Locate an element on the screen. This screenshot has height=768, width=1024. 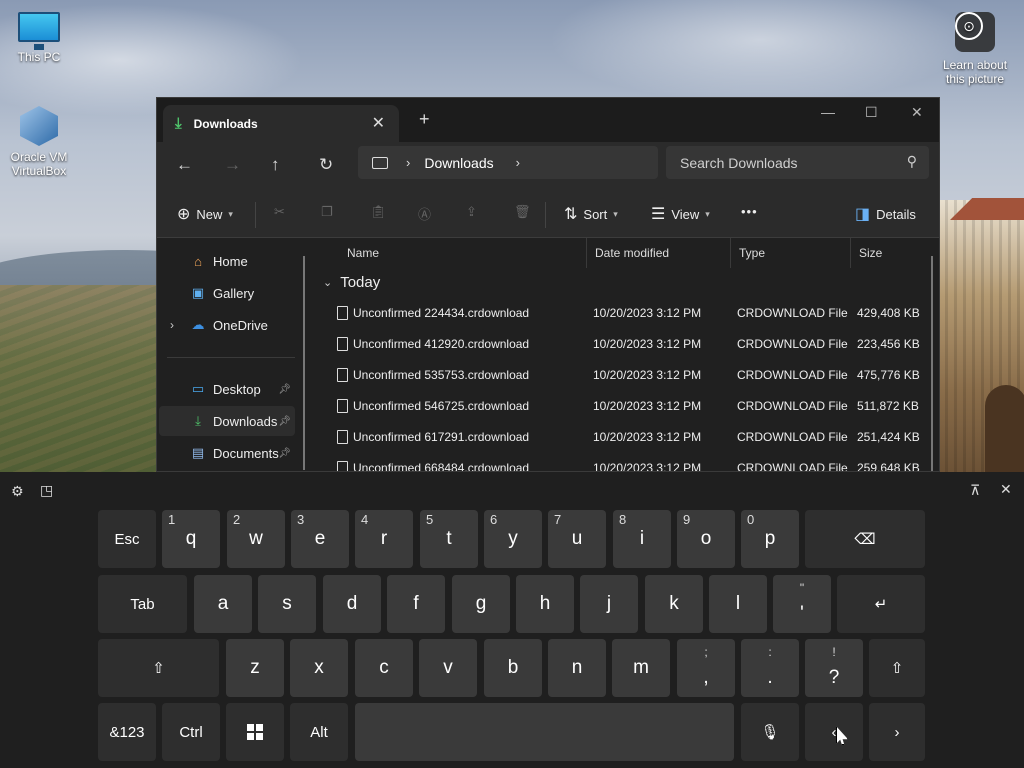
key-question: !? is located at coordinates (834, 668).